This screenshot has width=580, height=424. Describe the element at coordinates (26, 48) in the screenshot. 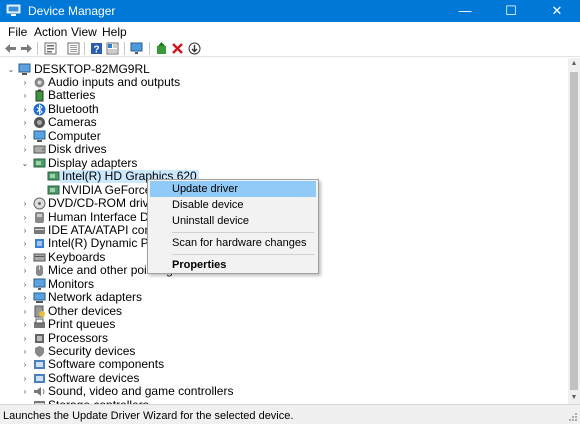

I see `forward-arrow-icon` at that location.